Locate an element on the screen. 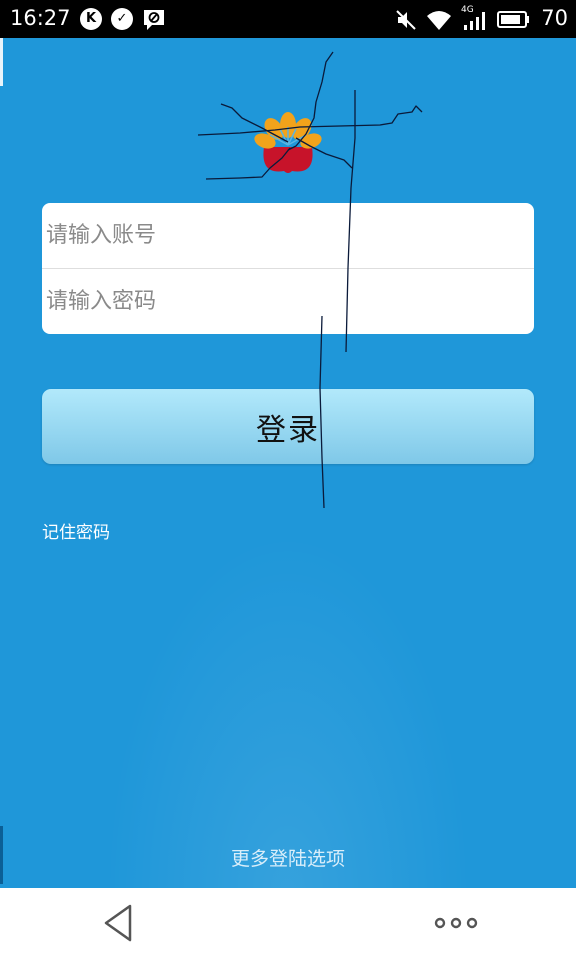 Image resolution: width=576 pixels, height=960 pixels. back-icon is located at coordinates (119, 923).